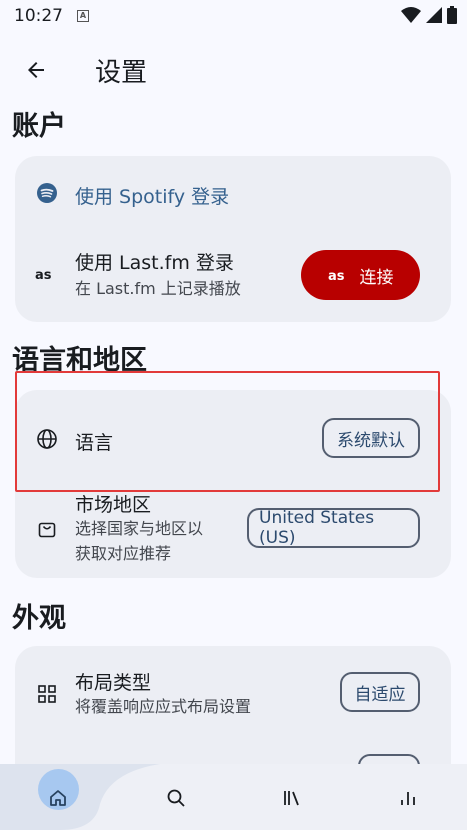 This screenshot has width=467, height=830. I want to click on status-time: 10:27, so click(38, 16).